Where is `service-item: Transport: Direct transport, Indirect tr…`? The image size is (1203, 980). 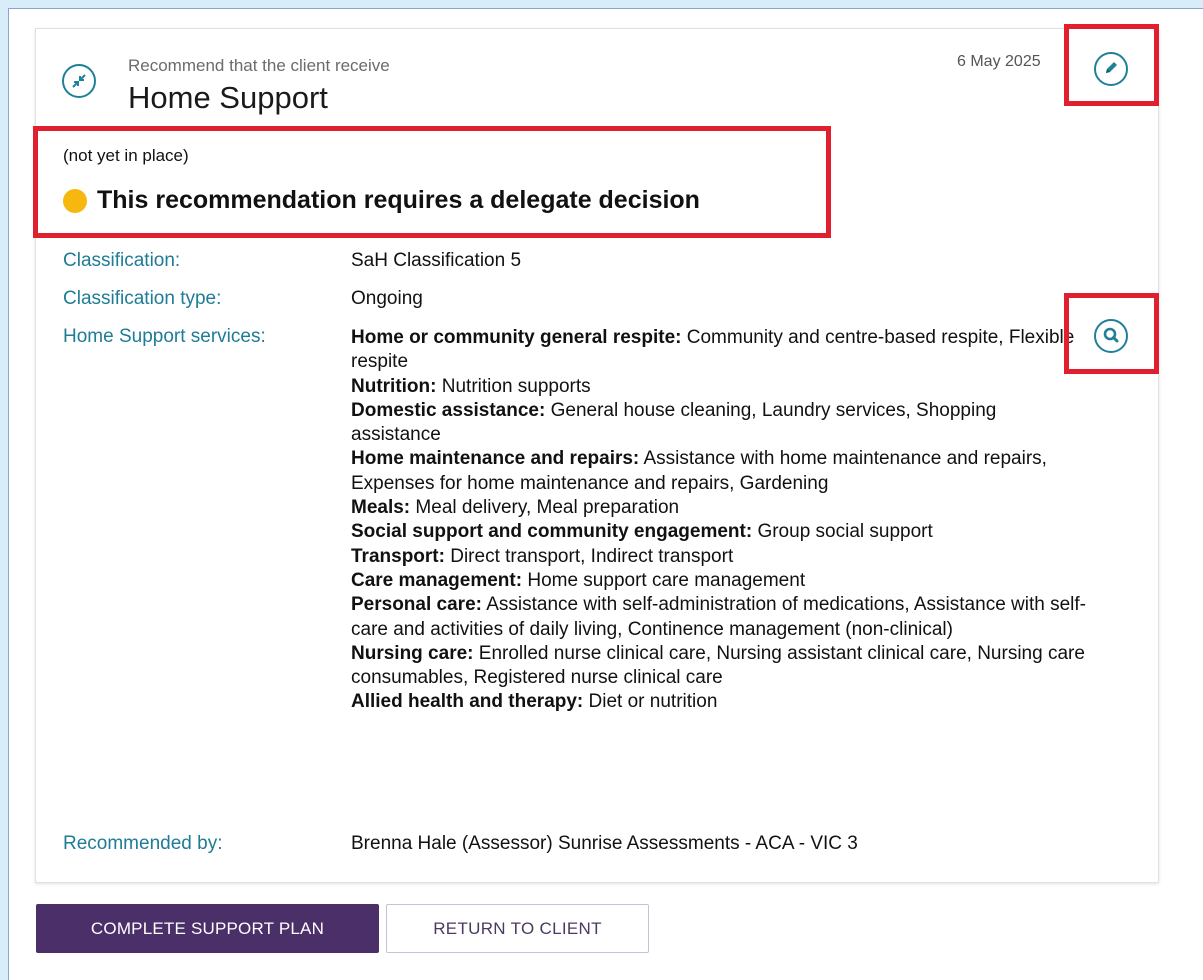 service-item: Transport: Direct transport, Indirect tr… is located at coordinates (721, 557).